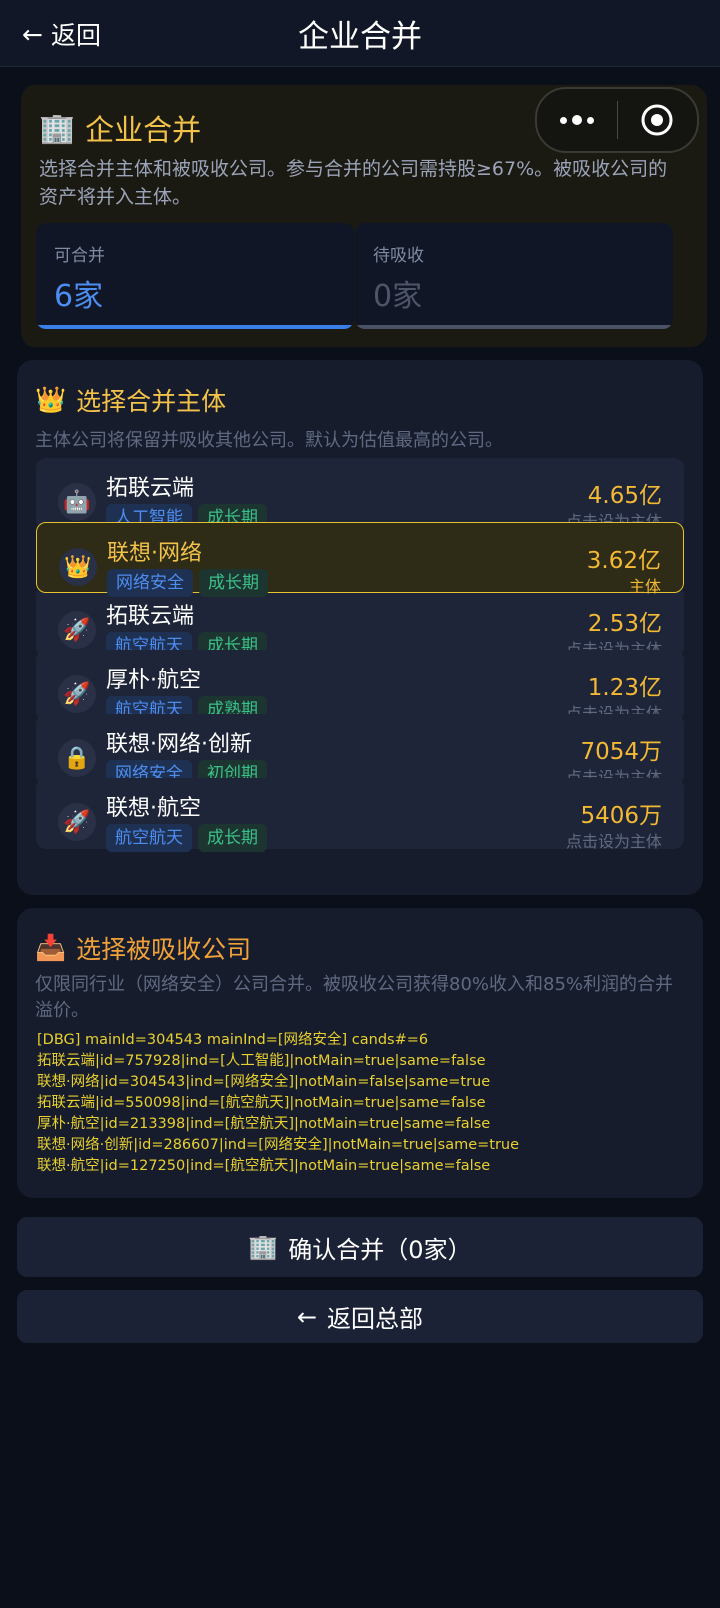  I want to click on section-description: 主体公司将保留并吸收其他公司。默认为估值最高的公司。, so click(269, 440).